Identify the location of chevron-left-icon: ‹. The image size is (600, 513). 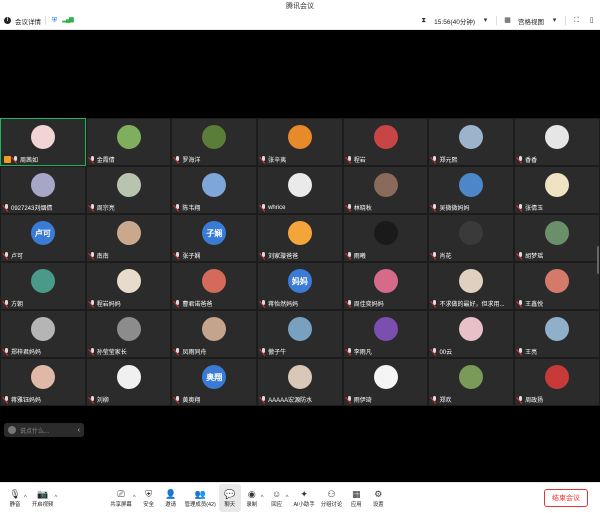
(79, 430).